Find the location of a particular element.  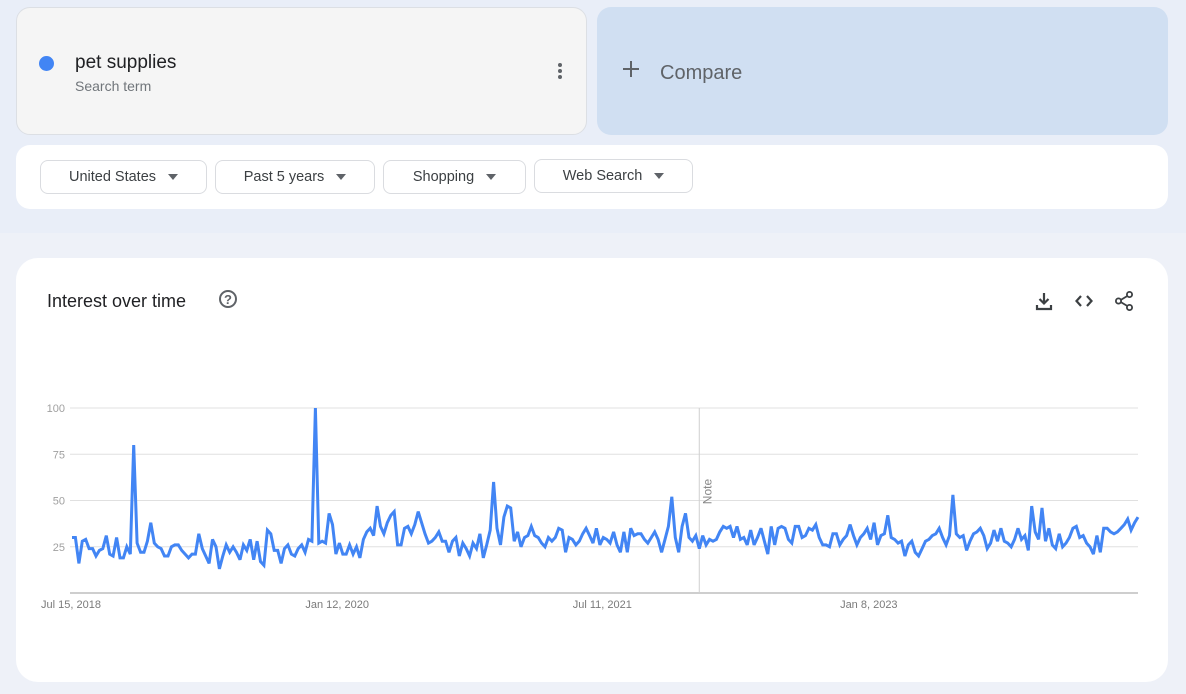

series-color-dot is located at coordinates (46, 63).